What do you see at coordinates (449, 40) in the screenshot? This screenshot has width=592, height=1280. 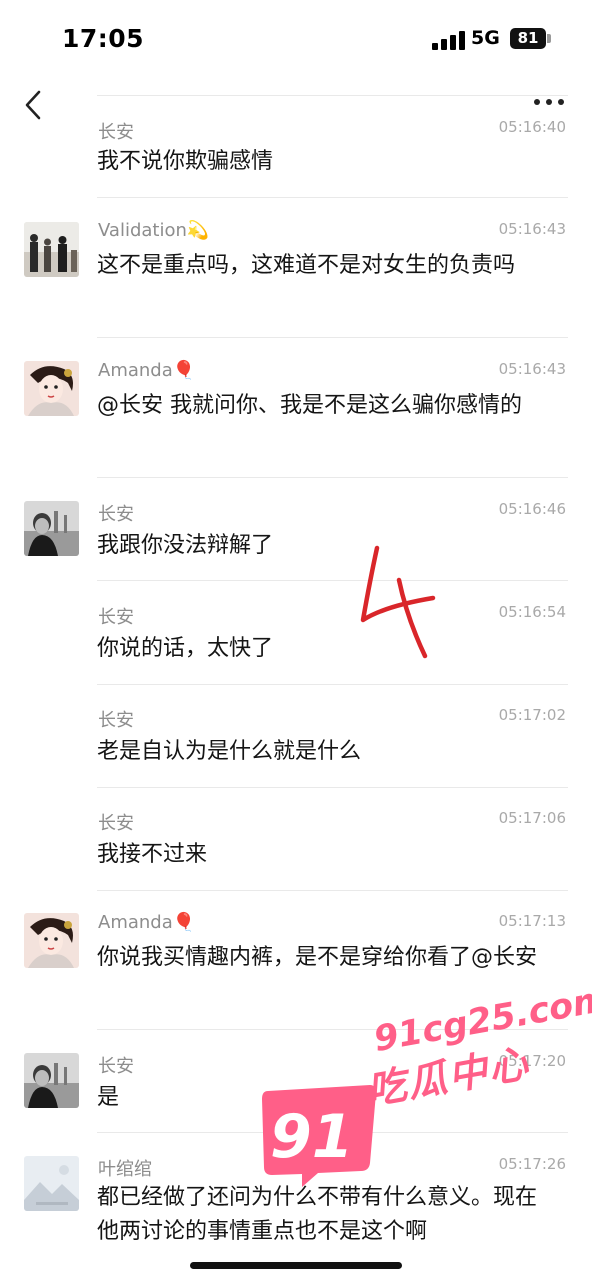 I see `signal-icon` at bounding box center [449, 40].